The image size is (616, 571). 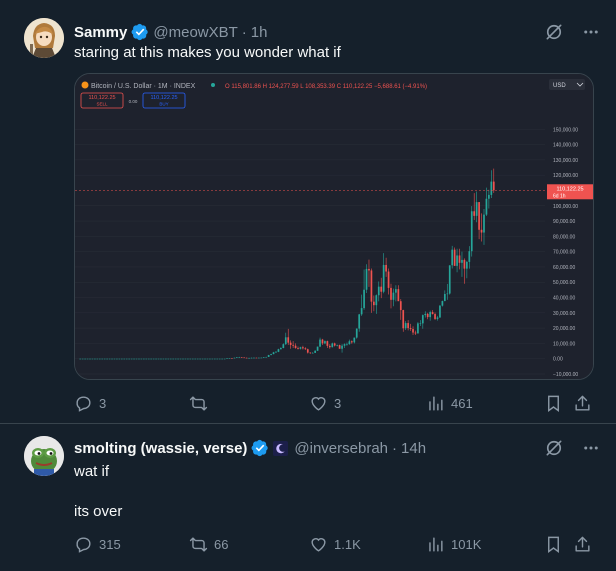 I want to click on y-tick-label: 70,000.00, so click(x=564, y=253).